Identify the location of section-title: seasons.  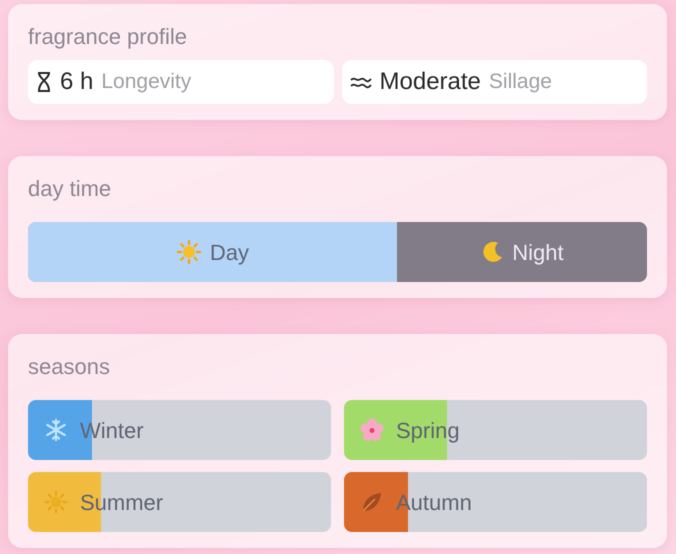
(69, 367).